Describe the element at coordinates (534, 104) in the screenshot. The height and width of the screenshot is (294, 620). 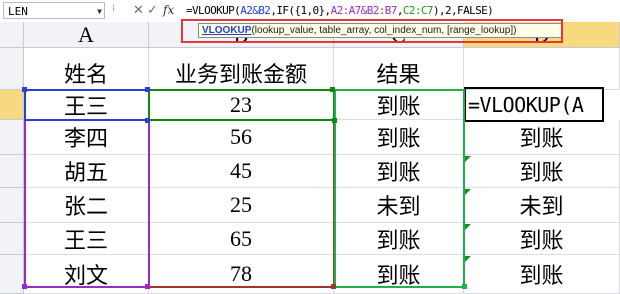
I see `cell-d2-editing: =VLOOKUP(A` at that location.